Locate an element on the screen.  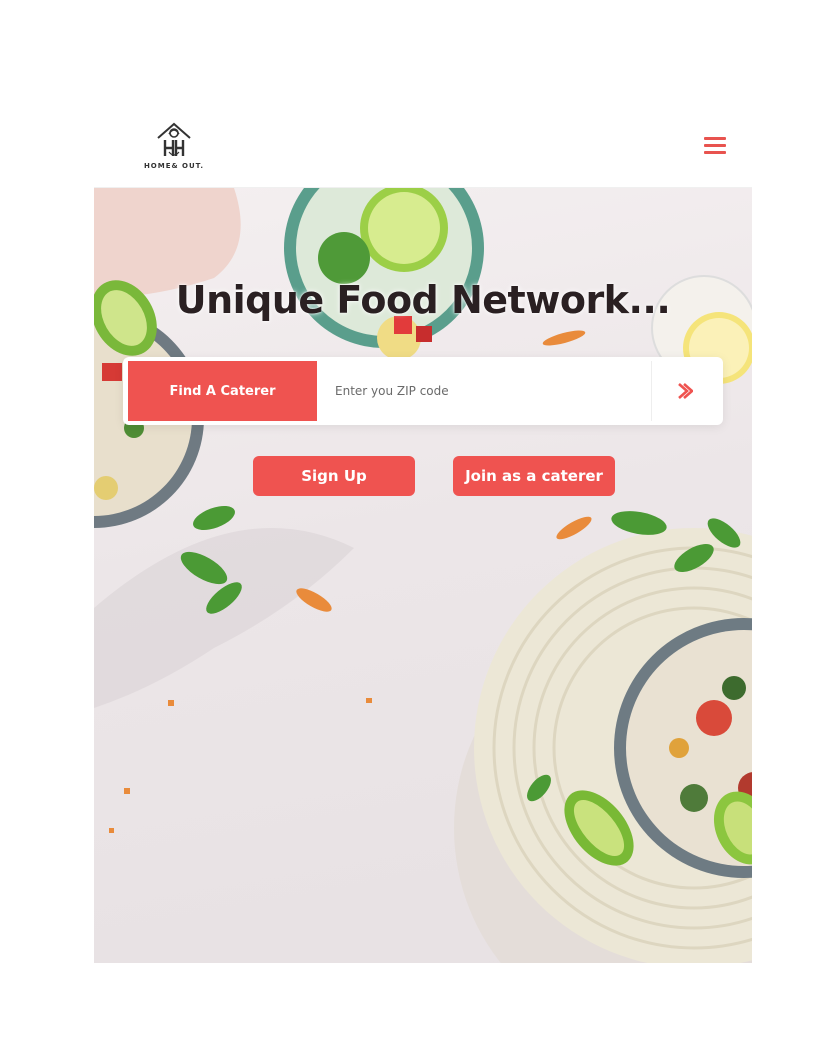
join-as-caterer-button: Join as a caterer is located at coordinates (534, 476).